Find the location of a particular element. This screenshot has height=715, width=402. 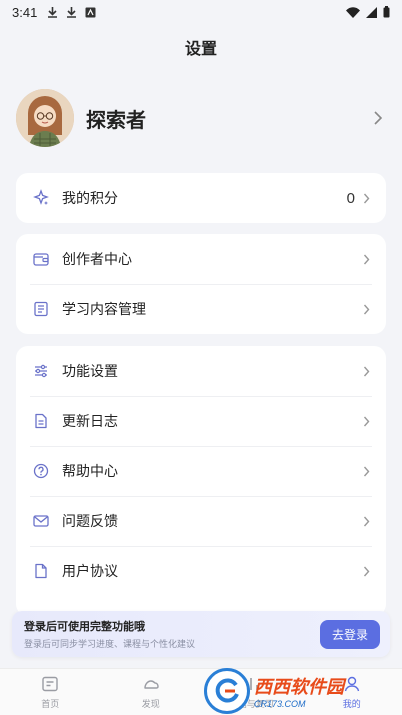

tab-discover: 发现 is located at coordinates (151, 692).